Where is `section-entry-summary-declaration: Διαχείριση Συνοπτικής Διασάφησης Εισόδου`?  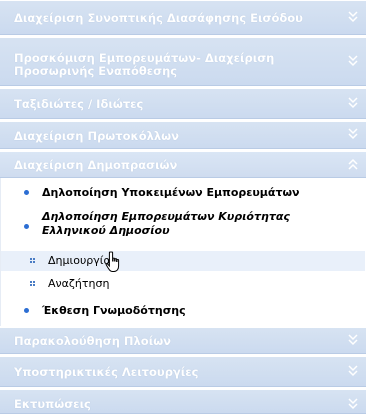 section-entry-summary-declaration: Διαχείριση Συνοπτικής Διασάφησης Εισόδου is located at coordinates (183, 17).